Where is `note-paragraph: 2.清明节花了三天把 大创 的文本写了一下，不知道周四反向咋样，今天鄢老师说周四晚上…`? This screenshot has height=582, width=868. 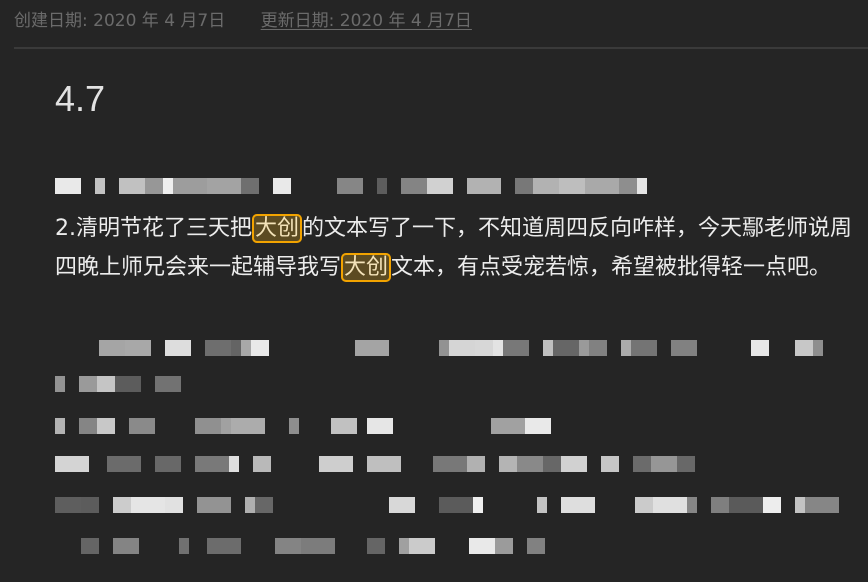
note-paragraph: 2.清明节花了三天把 大创 的文本写了一下，不知道周四反向咋样，今天鄢老师说周四晚上… is located at coordinates (455, 248).